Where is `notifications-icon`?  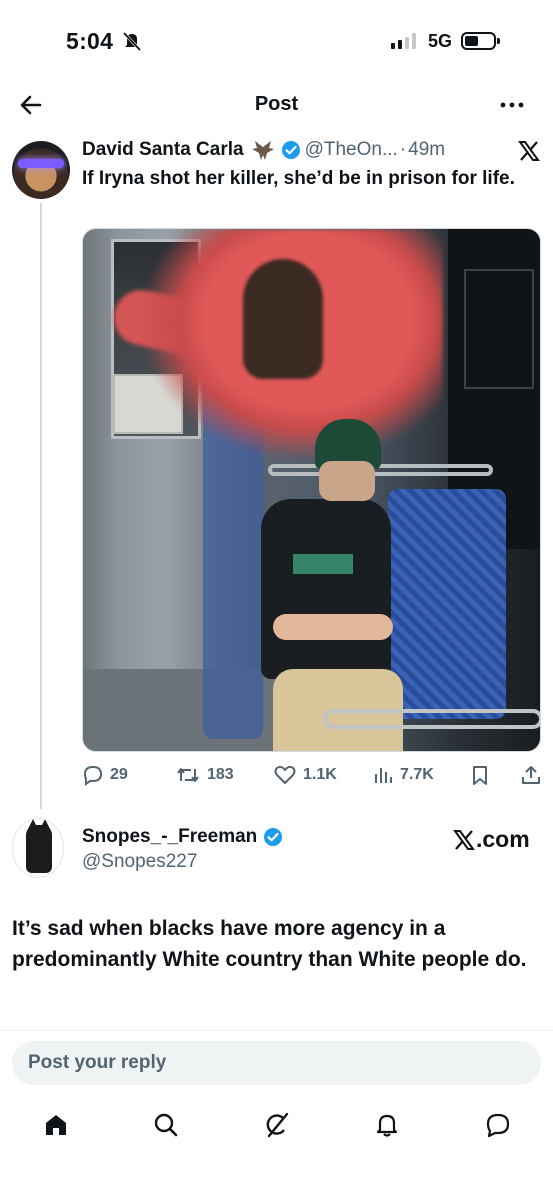
notifications-icon is located at coordinates (387, 1125).